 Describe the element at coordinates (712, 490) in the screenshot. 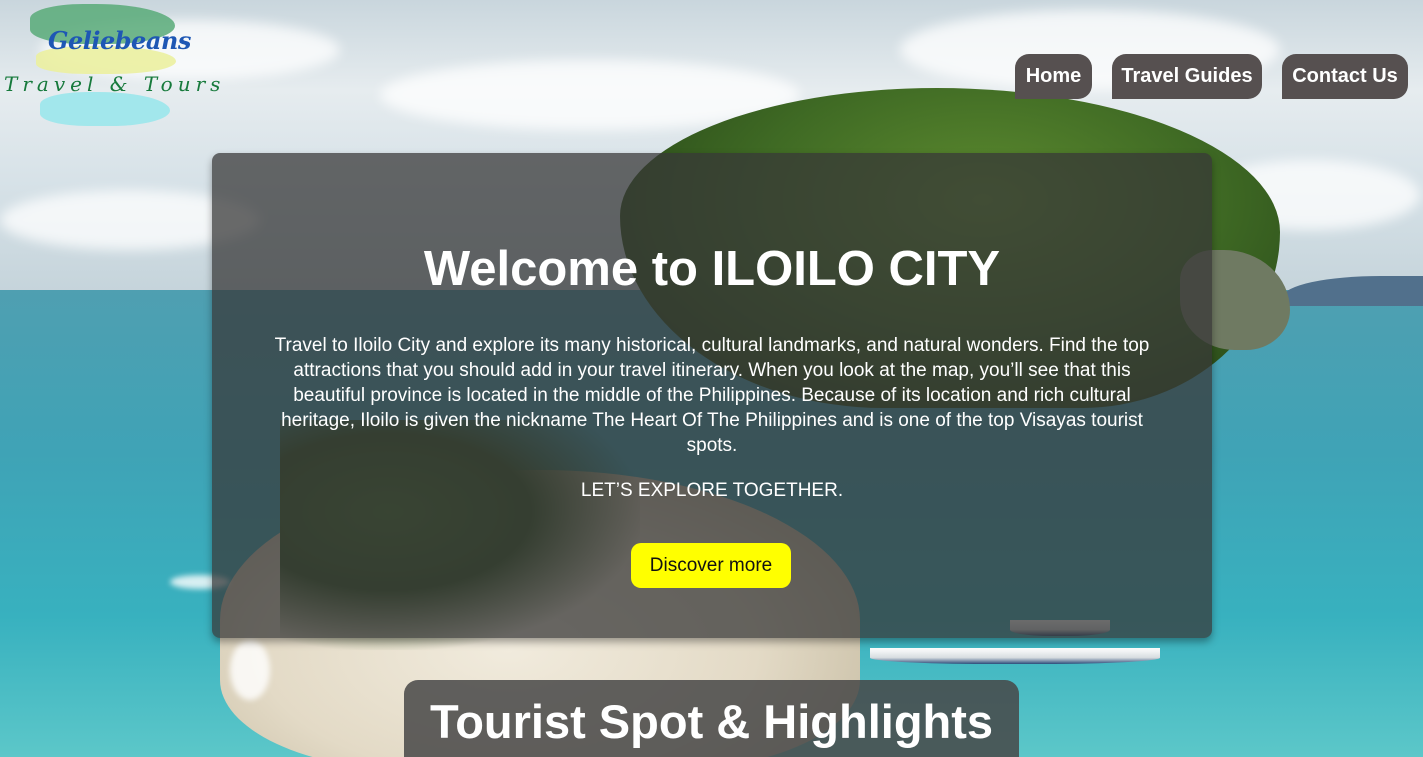

I see `tagline: LET’S EXPLORE TOGETHER.` at that location.